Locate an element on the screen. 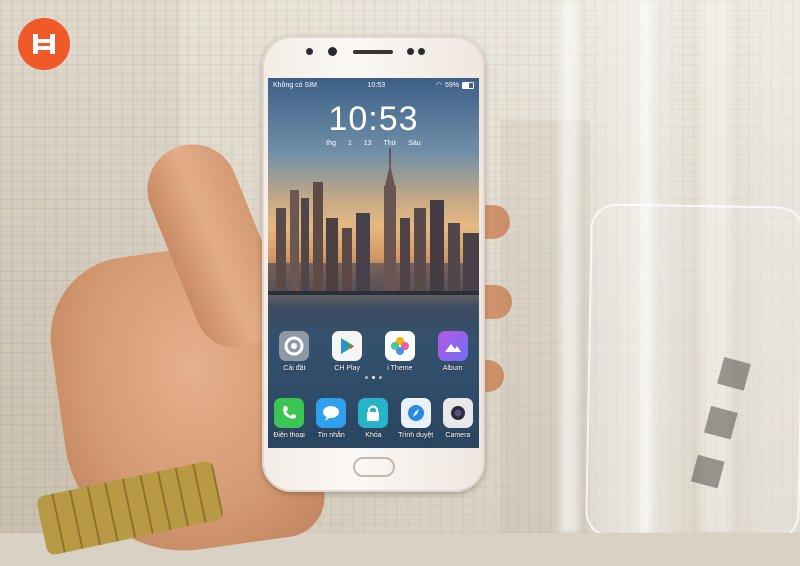  lock-date: thg 1 13 Thứ Sáu is located at coordinates (373, 143).